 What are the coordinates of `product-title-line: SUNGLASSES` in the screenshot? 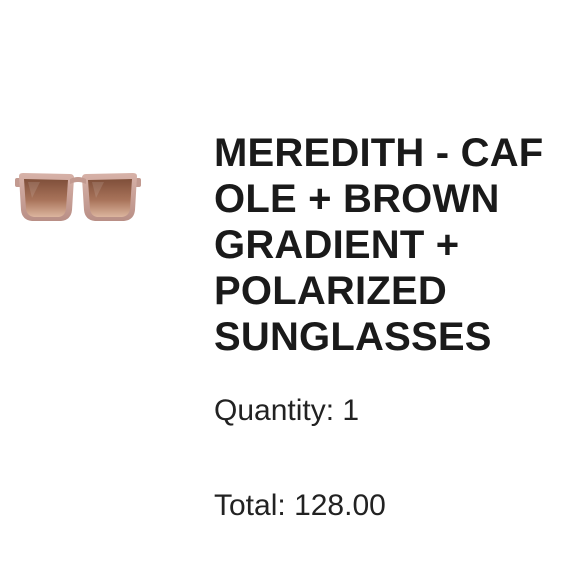 It's located at (353, 337).